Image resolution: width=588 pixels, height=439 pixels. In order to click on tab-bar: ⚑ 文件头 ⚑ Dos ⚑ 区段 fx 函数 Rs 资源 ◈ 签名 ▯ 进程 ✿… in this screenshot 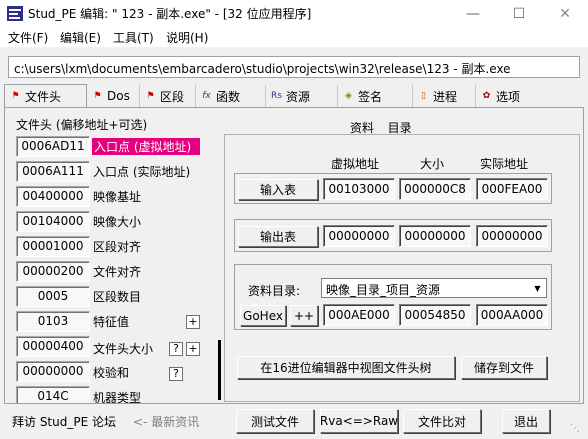, I will do `click(294, 96)`.